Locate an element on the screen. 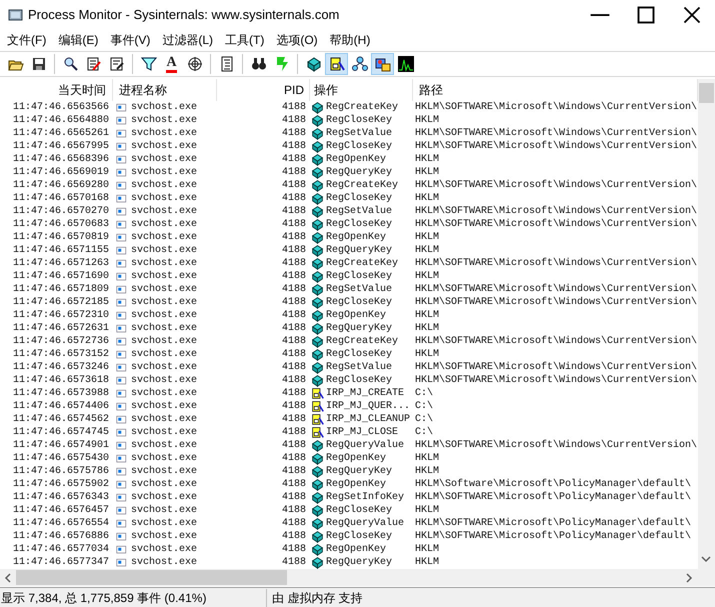 This screenshot has width=715, height=607. table-cell-text: C:\ is located at coordinates (424, 406).